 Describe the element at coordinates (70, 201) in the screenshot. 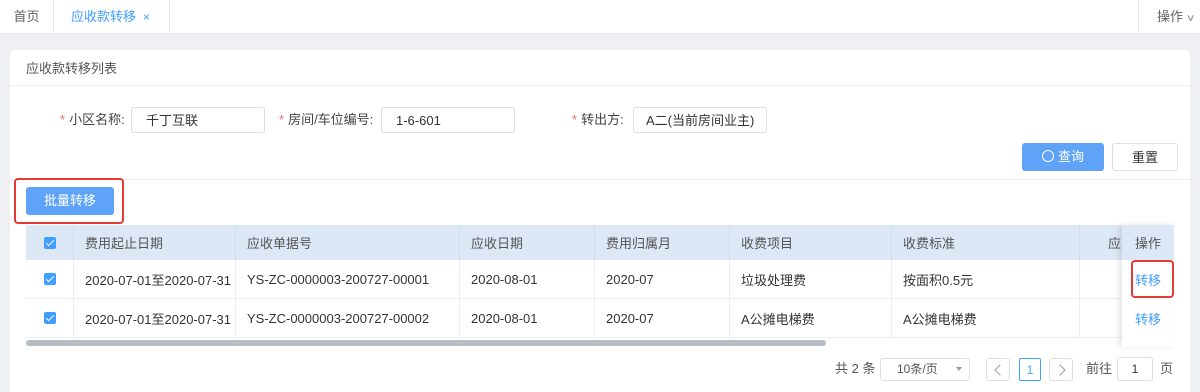

I see `batch-transfer-button: 批量转移` at that location.